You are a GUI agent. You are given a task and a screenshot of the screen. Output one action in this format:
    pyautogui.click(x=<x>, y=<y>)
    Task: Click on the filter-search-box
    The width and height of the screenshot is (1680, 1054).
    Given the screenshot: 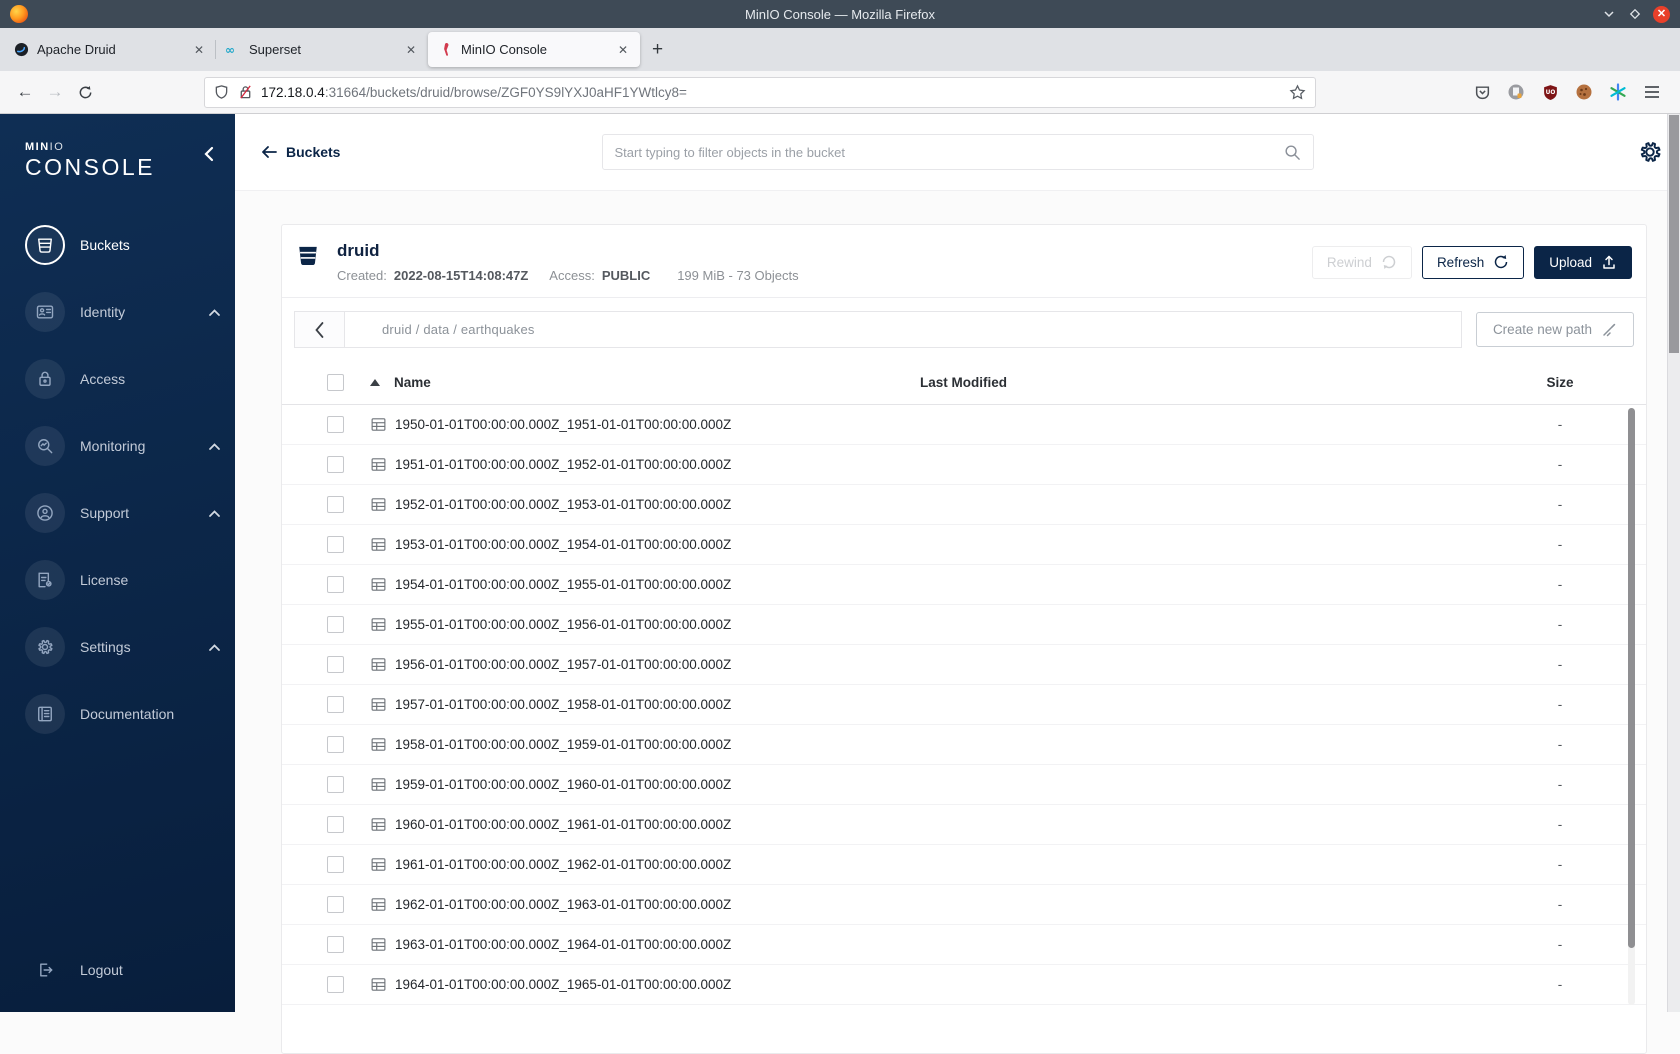 What is the action you would take?
    pyautogui.click(x=958, y=152)
    